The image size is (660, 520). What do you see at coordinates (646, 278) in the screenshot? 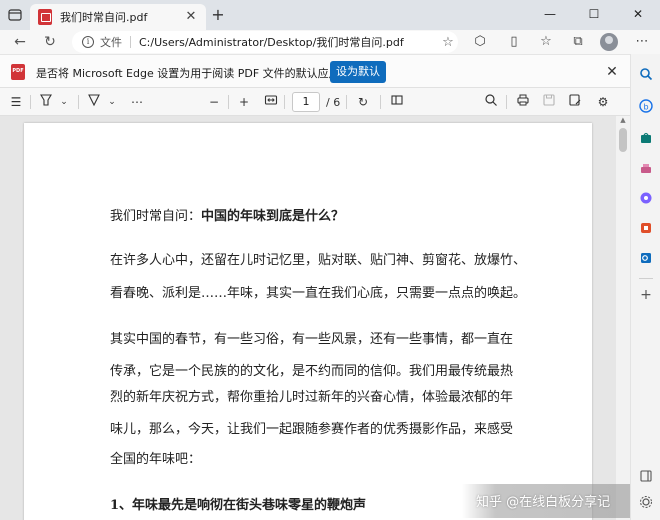
I see `sidebar-divider` at bounding box center [646, 278].